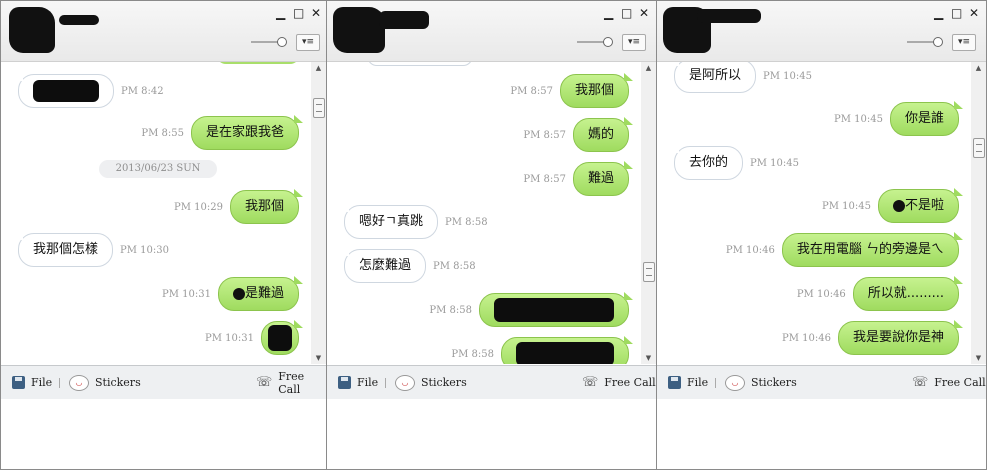 The image size is (987, 473). Describe the element at coordinates (920, 205) in the screenshot. I see `message-bubble: 不是啦` at that location.